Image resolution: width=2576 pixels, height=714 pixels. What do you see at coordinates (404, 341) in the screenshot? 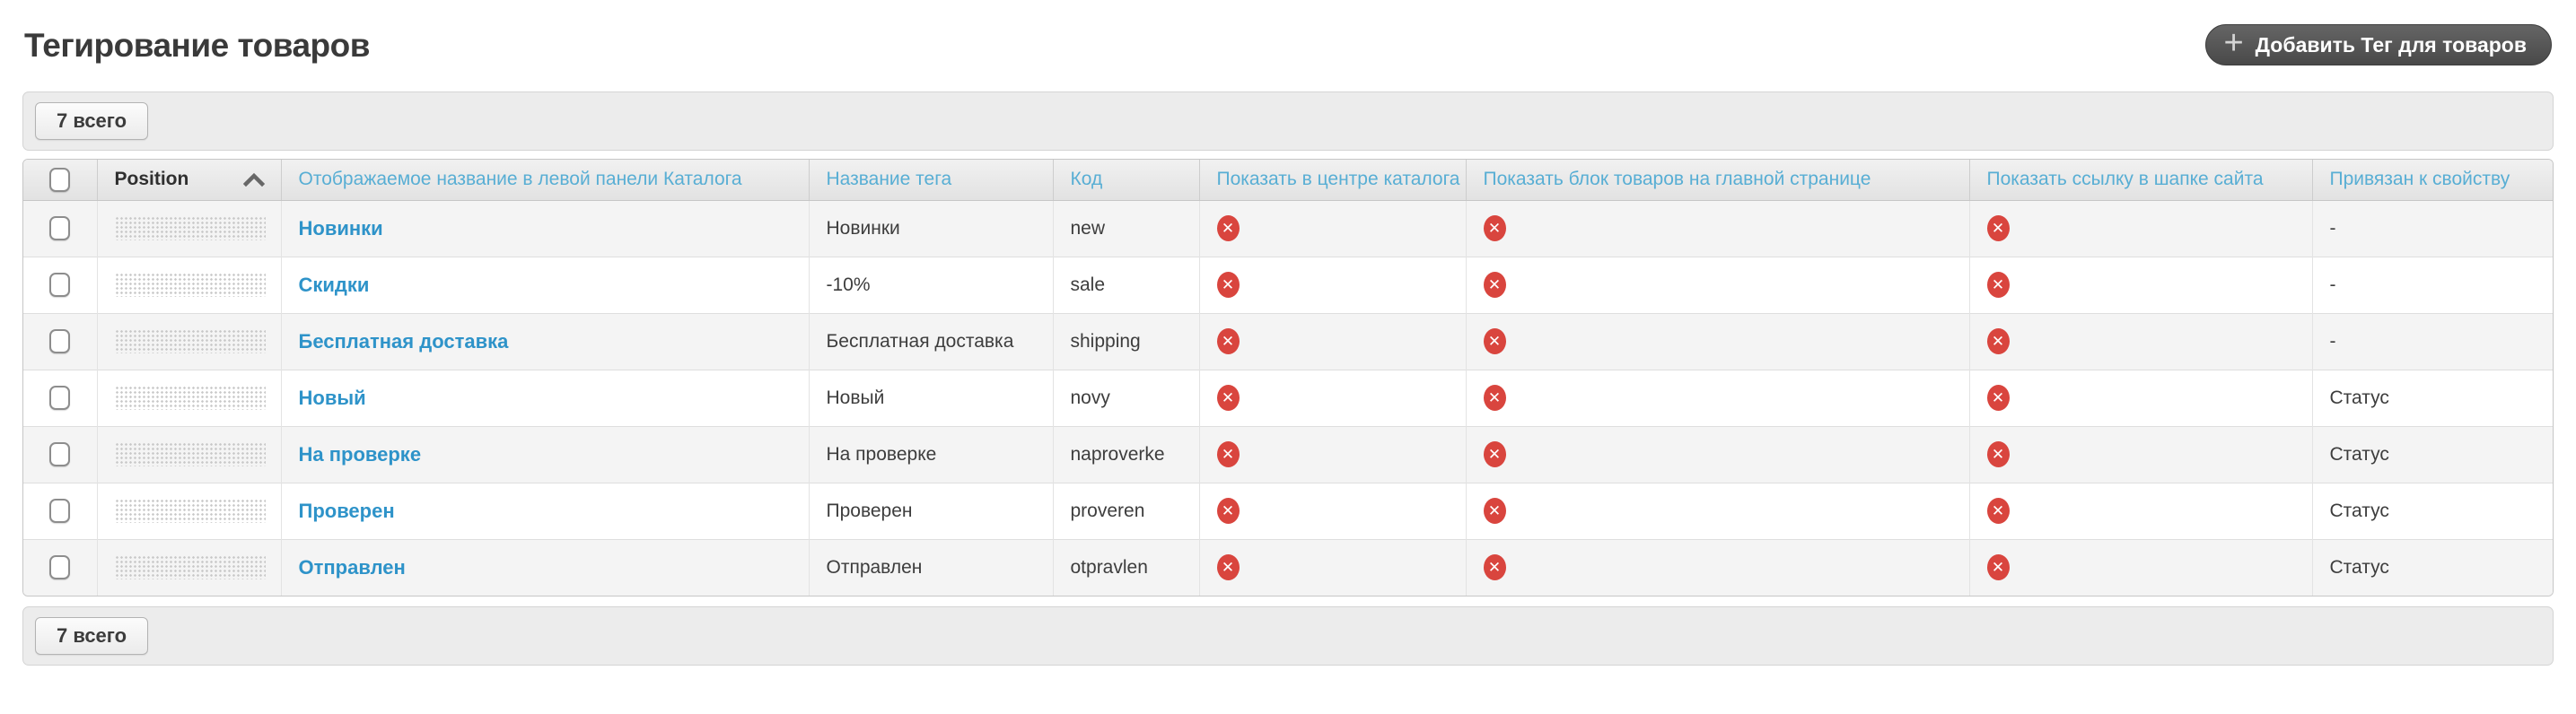
I see `tag-display-name-link: Бесплатная доставка` at bounding box center [404, 341].